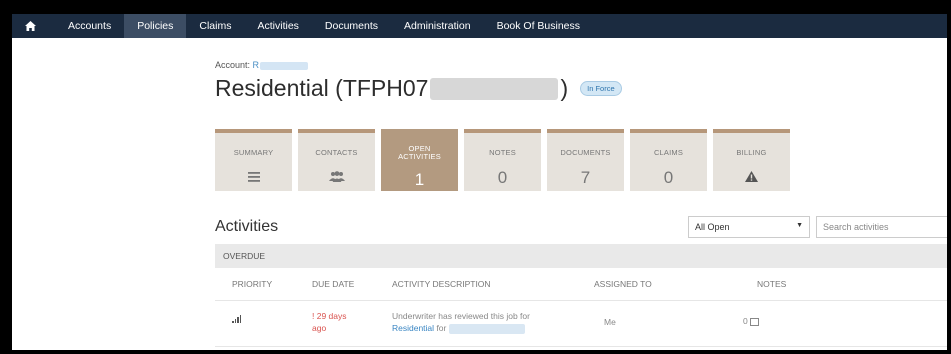 Image resolution: width=951 pixels, height=354 pixels. Describe the element at coordinates (30, 26) in the screenshot. I see `home-icon` at that location.